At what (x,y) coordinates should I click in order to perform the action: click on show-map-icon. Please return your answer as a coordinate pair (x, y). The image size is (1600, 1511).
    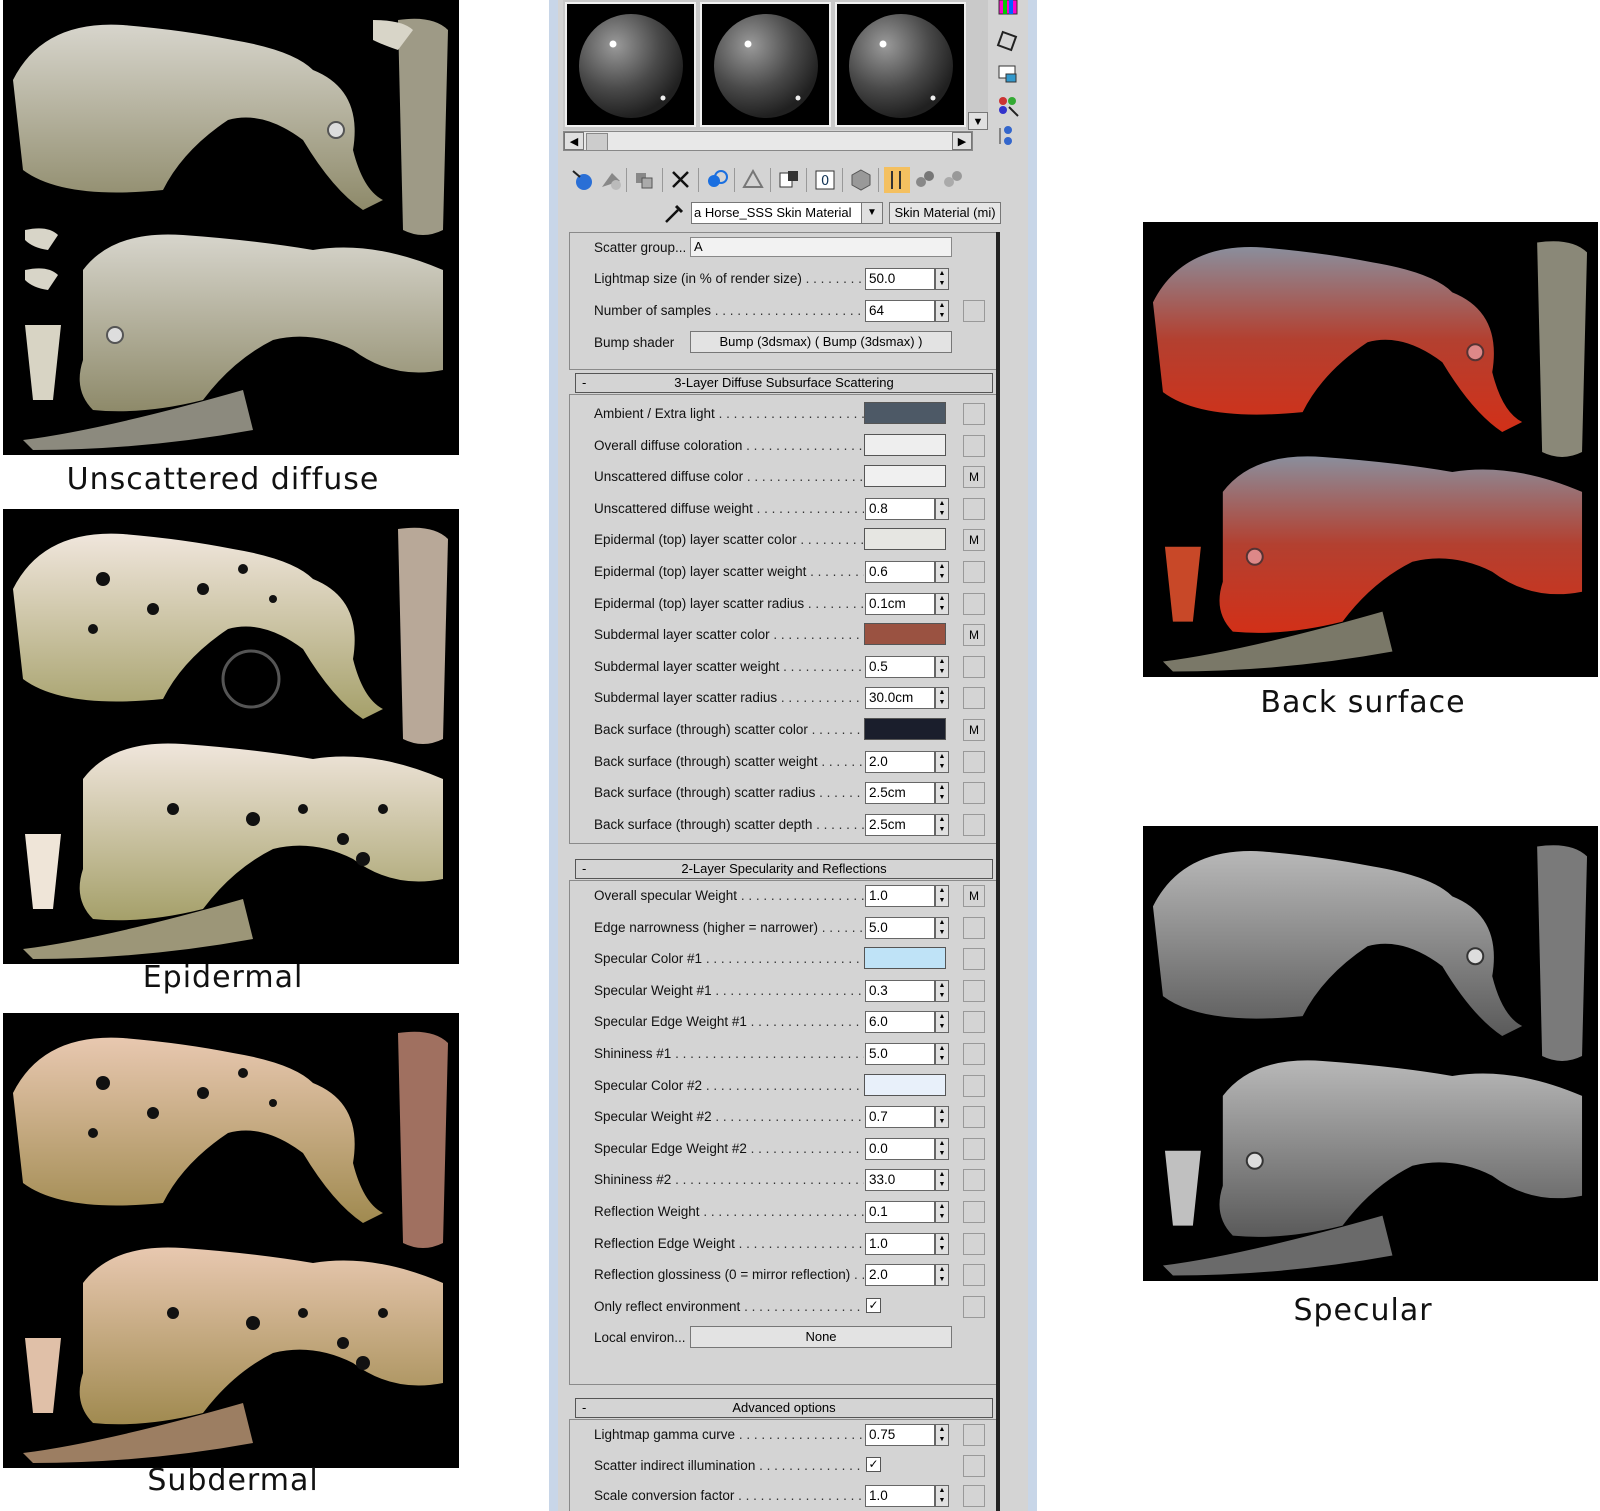
    Looking at the image, I should click on (861, 180).